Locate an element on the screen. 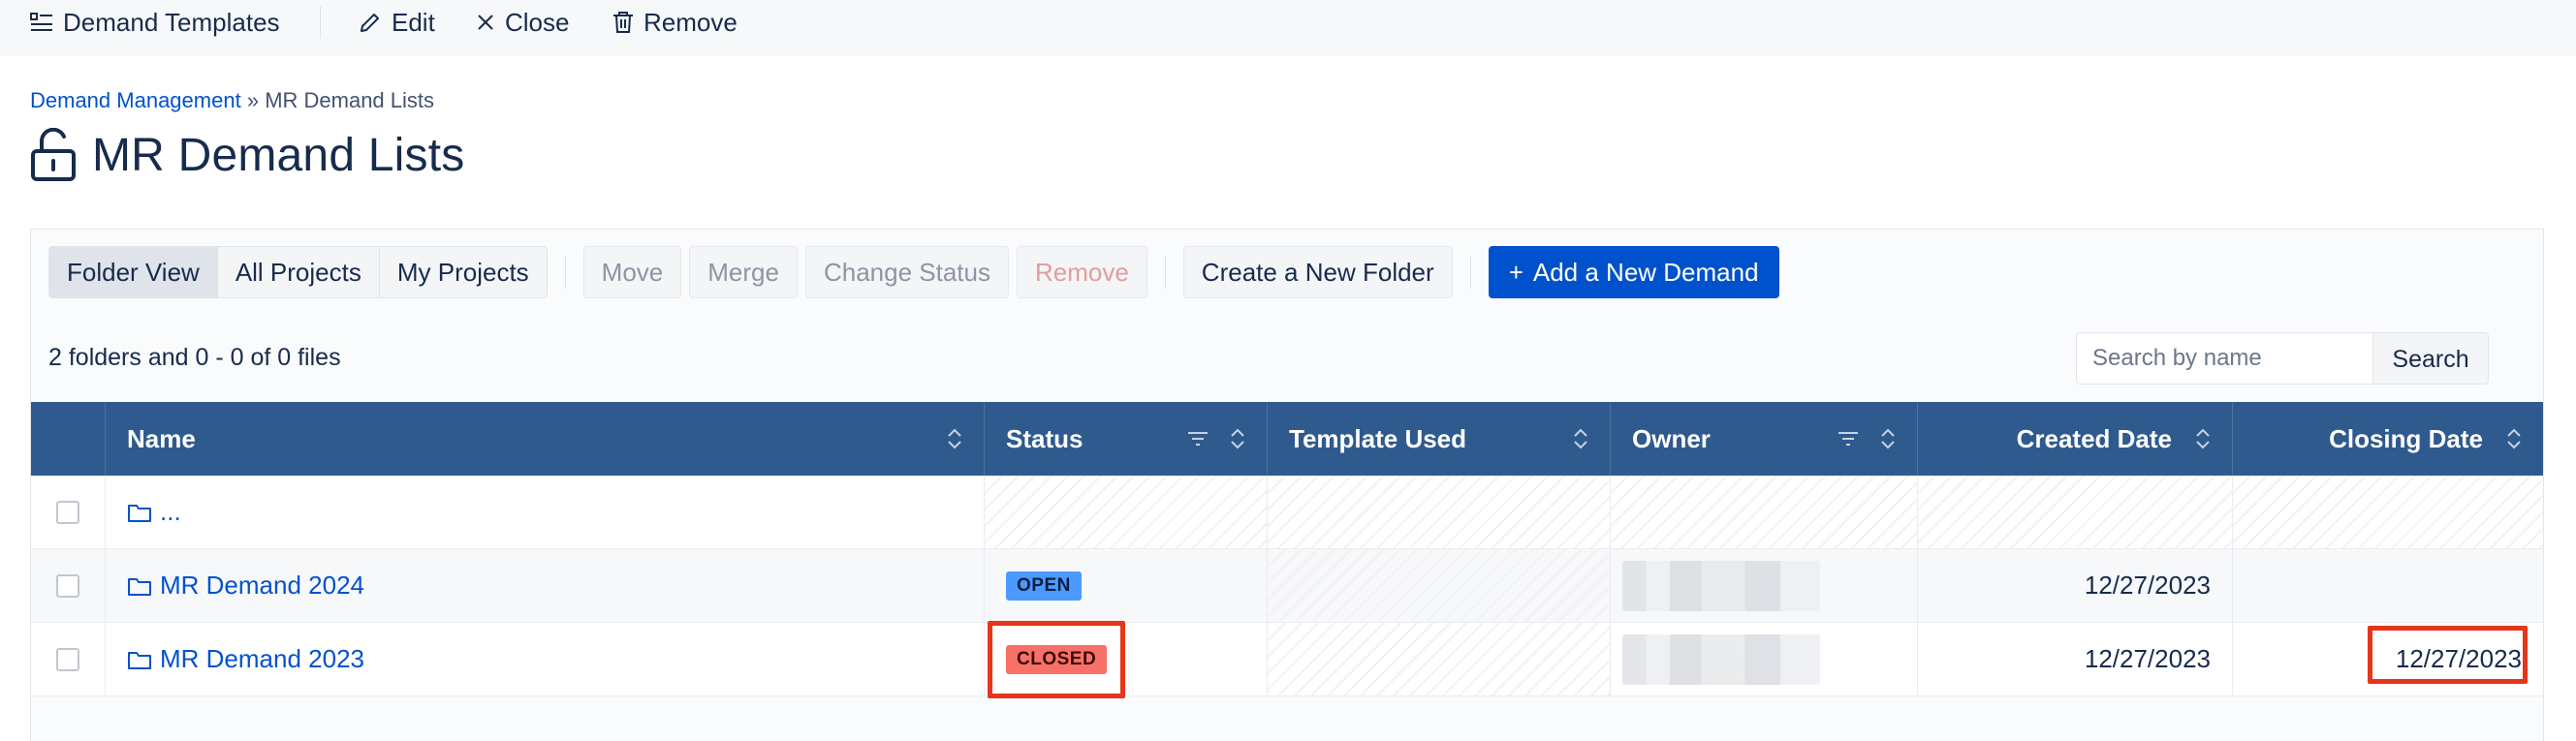 The image size is (2576, 741). view-switcher: Folder View All Projects My Projects is located at coordinates (298, 272).